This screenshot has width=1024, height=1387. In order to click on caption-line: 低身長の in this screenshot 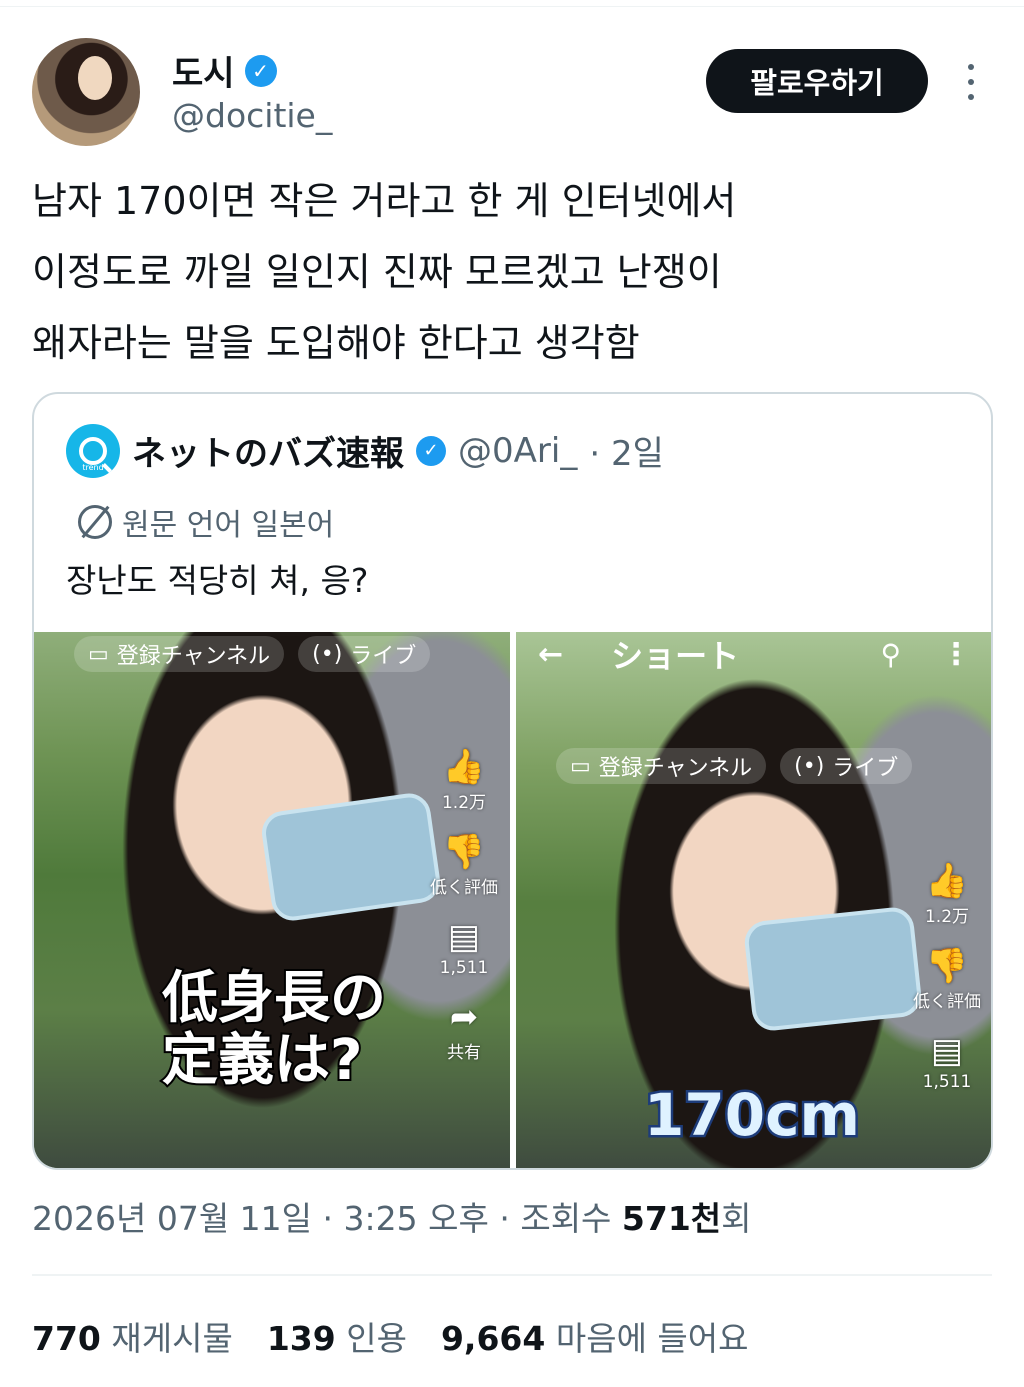, I will do `click(274, 998)`.